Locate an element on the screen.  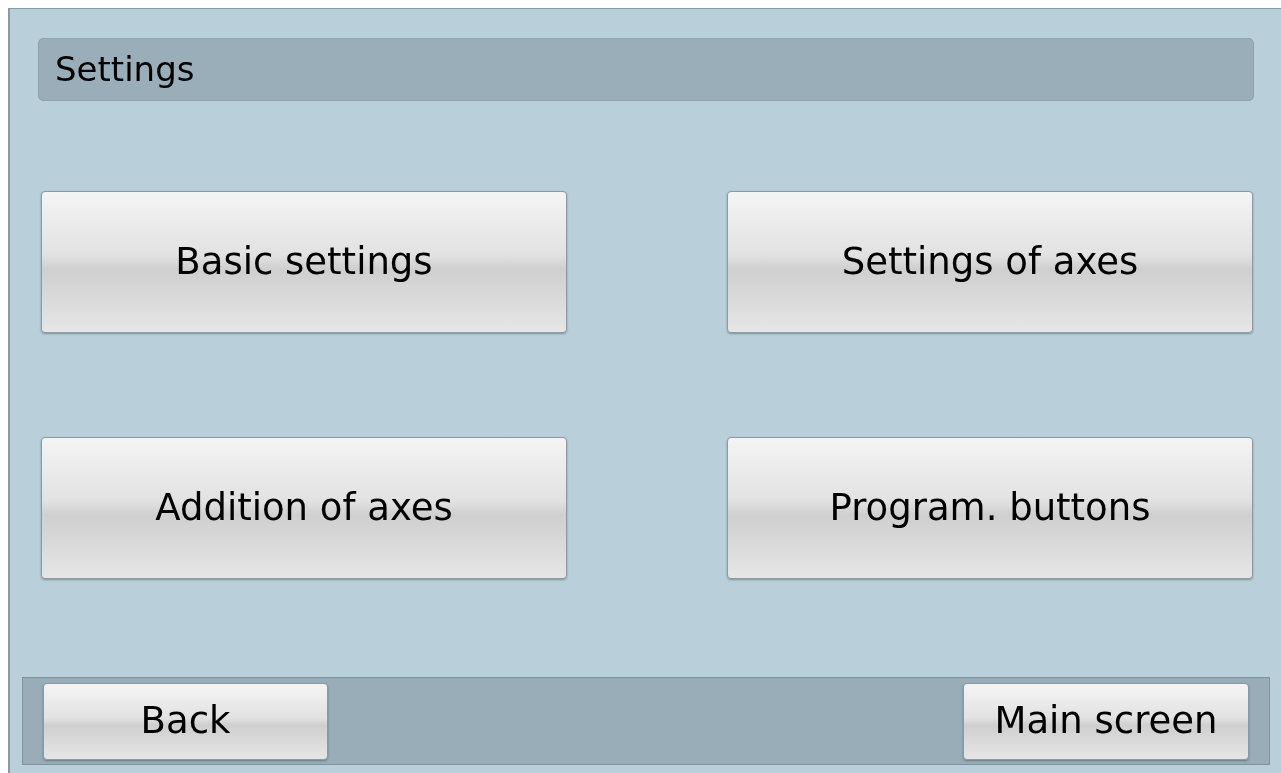
menu-button: Addition of axes is located at coordinates (304, 508).